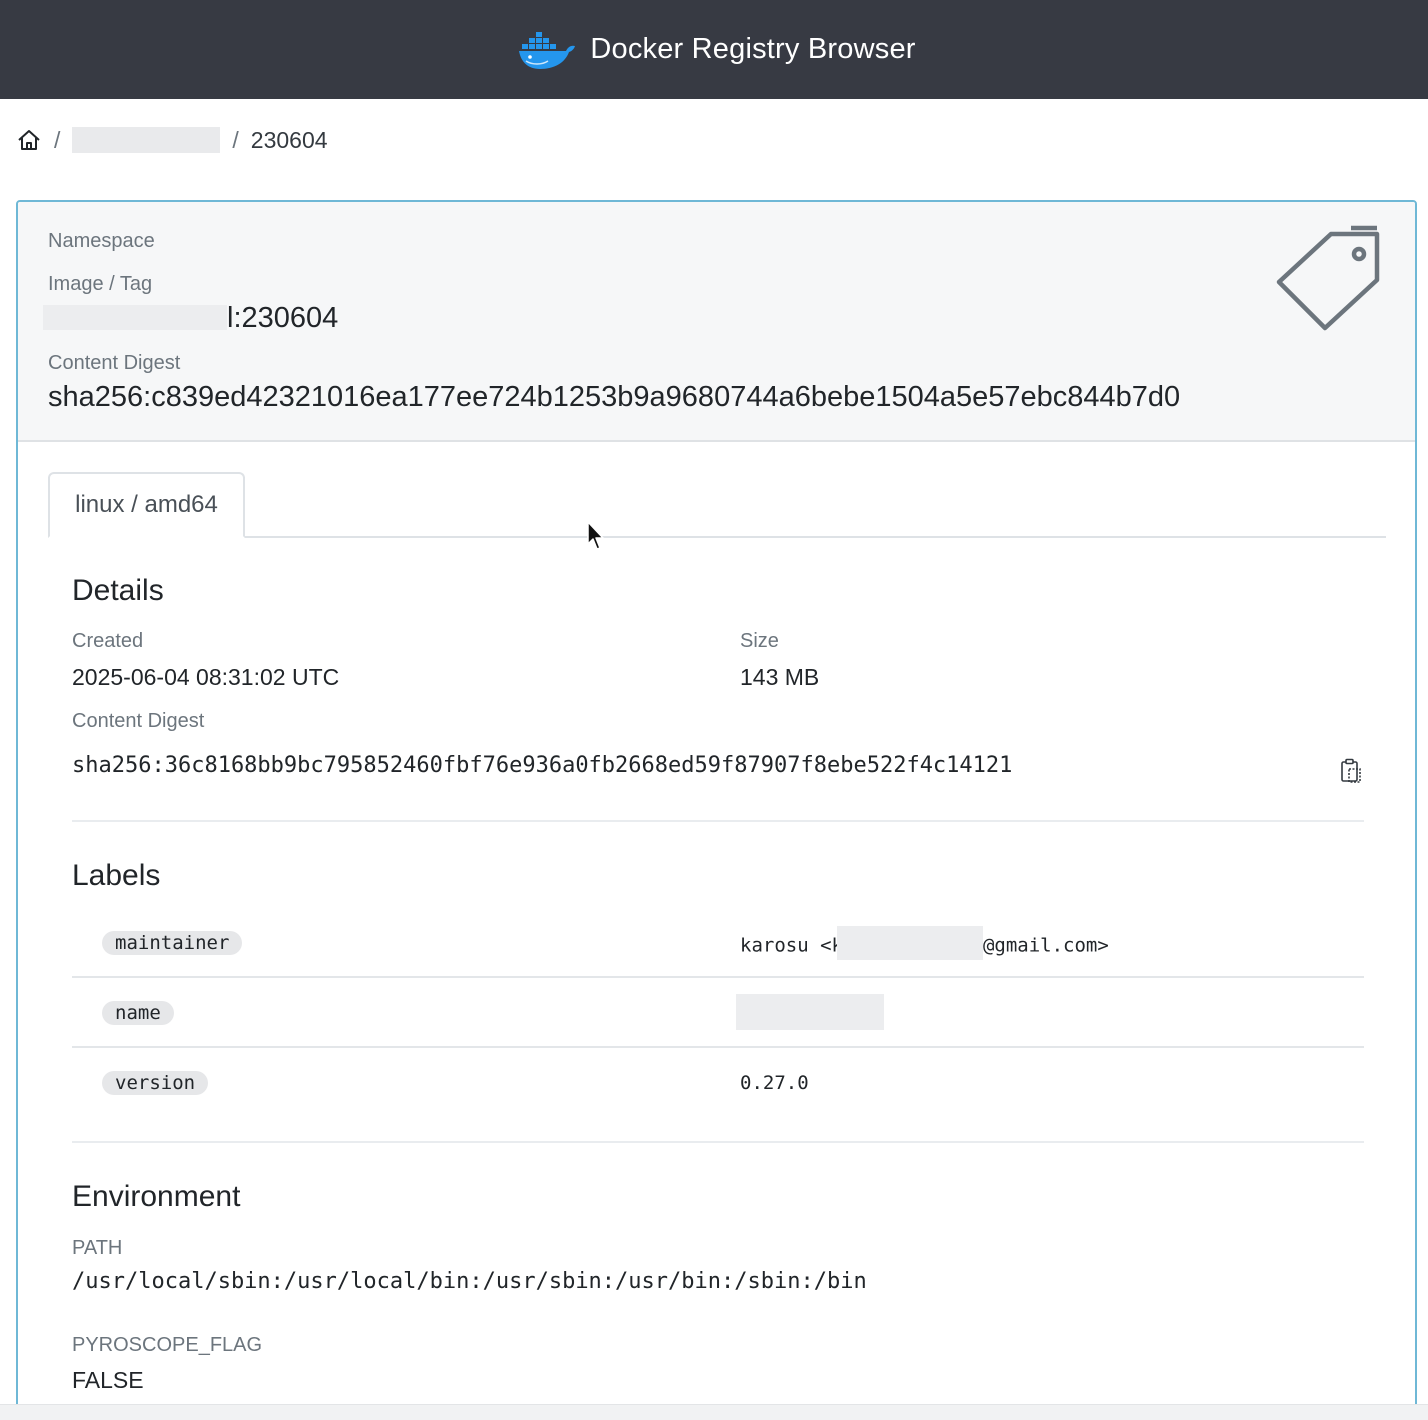  Describe the element at coordinates (29, 140) in the screenshot. I see `home-icon` at that location.